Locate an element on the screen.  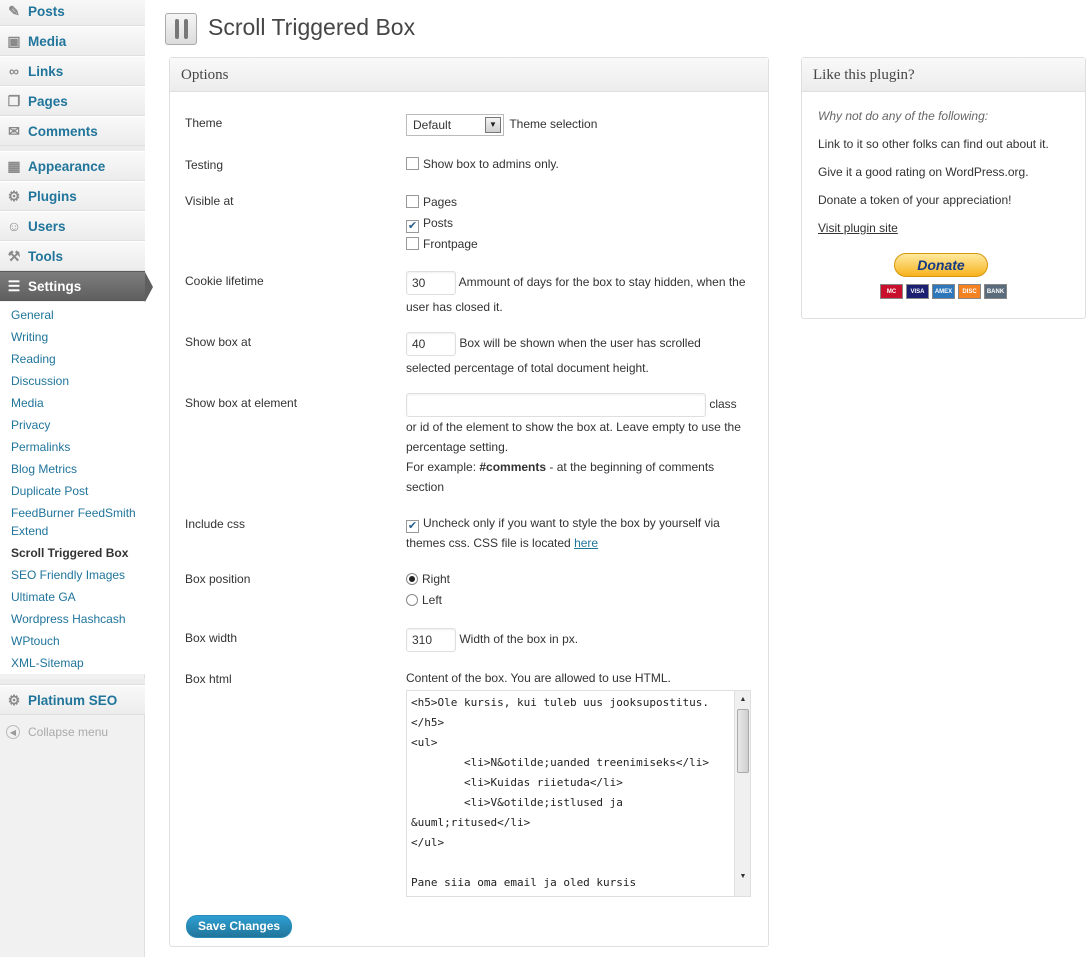
theme-value: Default is located at coordinates (432, 125).